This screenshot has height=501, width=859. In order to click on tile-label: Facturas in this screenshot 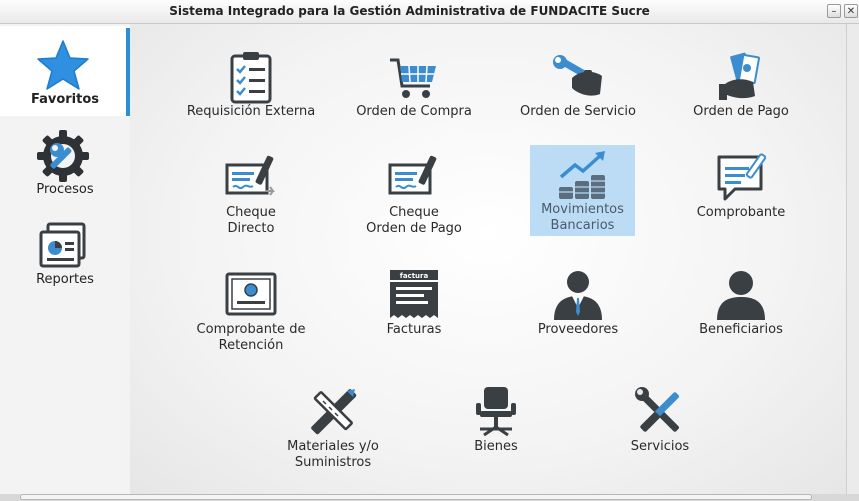, I will do `click(414, 329)`.